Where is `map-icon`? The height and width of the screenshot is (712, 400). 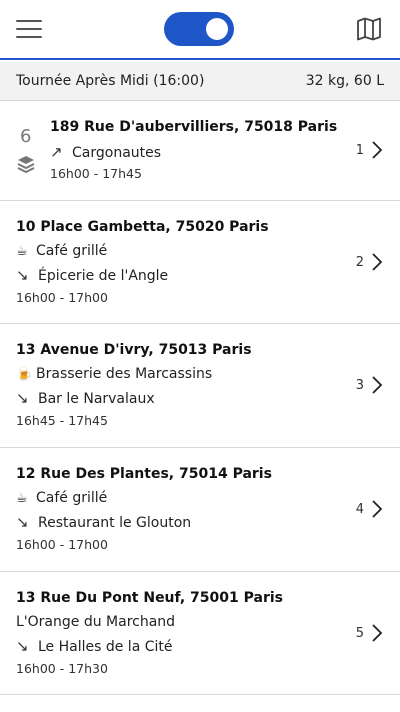
map-icon is located at coordinates (369, 29).